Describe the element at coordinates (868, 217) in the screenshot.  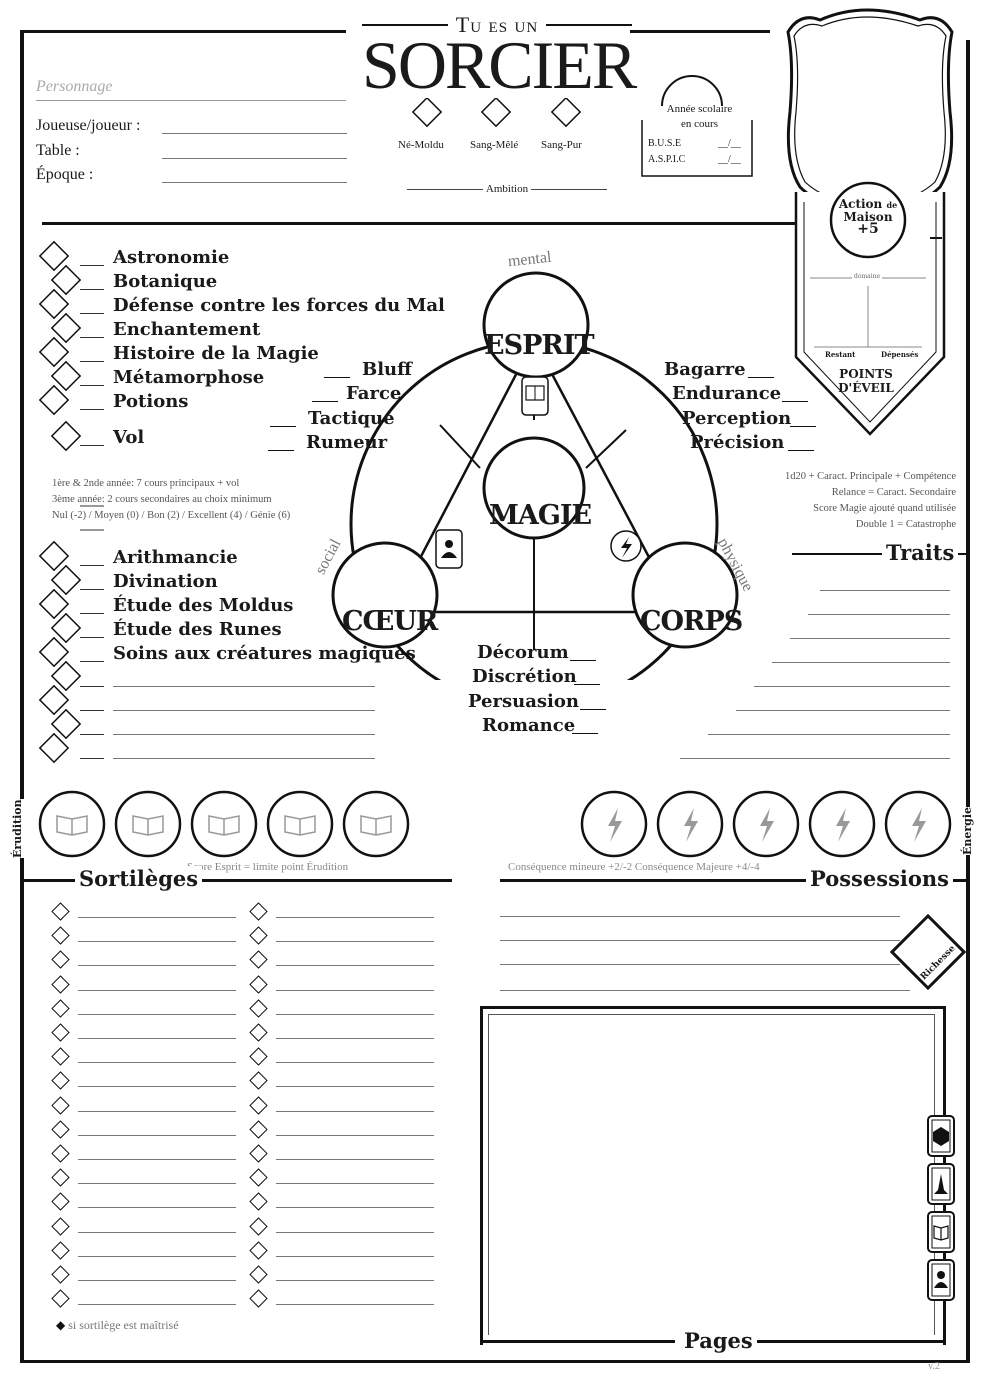
I see `house-action: Action de Maison +5` at that location.